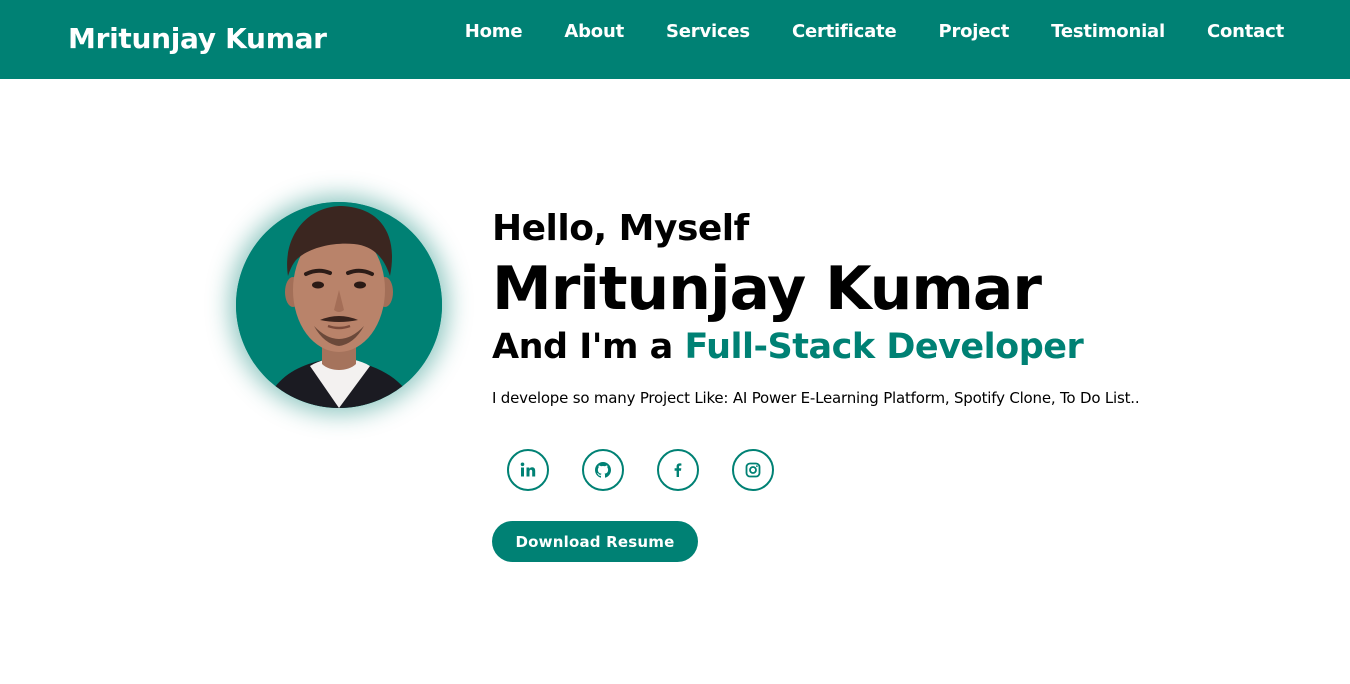 The height and width of the screenshot is (684, 1350). What do you see at coordinates (595, 541) in the screenshot?
I see `download-resume-button: Download Resume` at bounding box center [595, 541].